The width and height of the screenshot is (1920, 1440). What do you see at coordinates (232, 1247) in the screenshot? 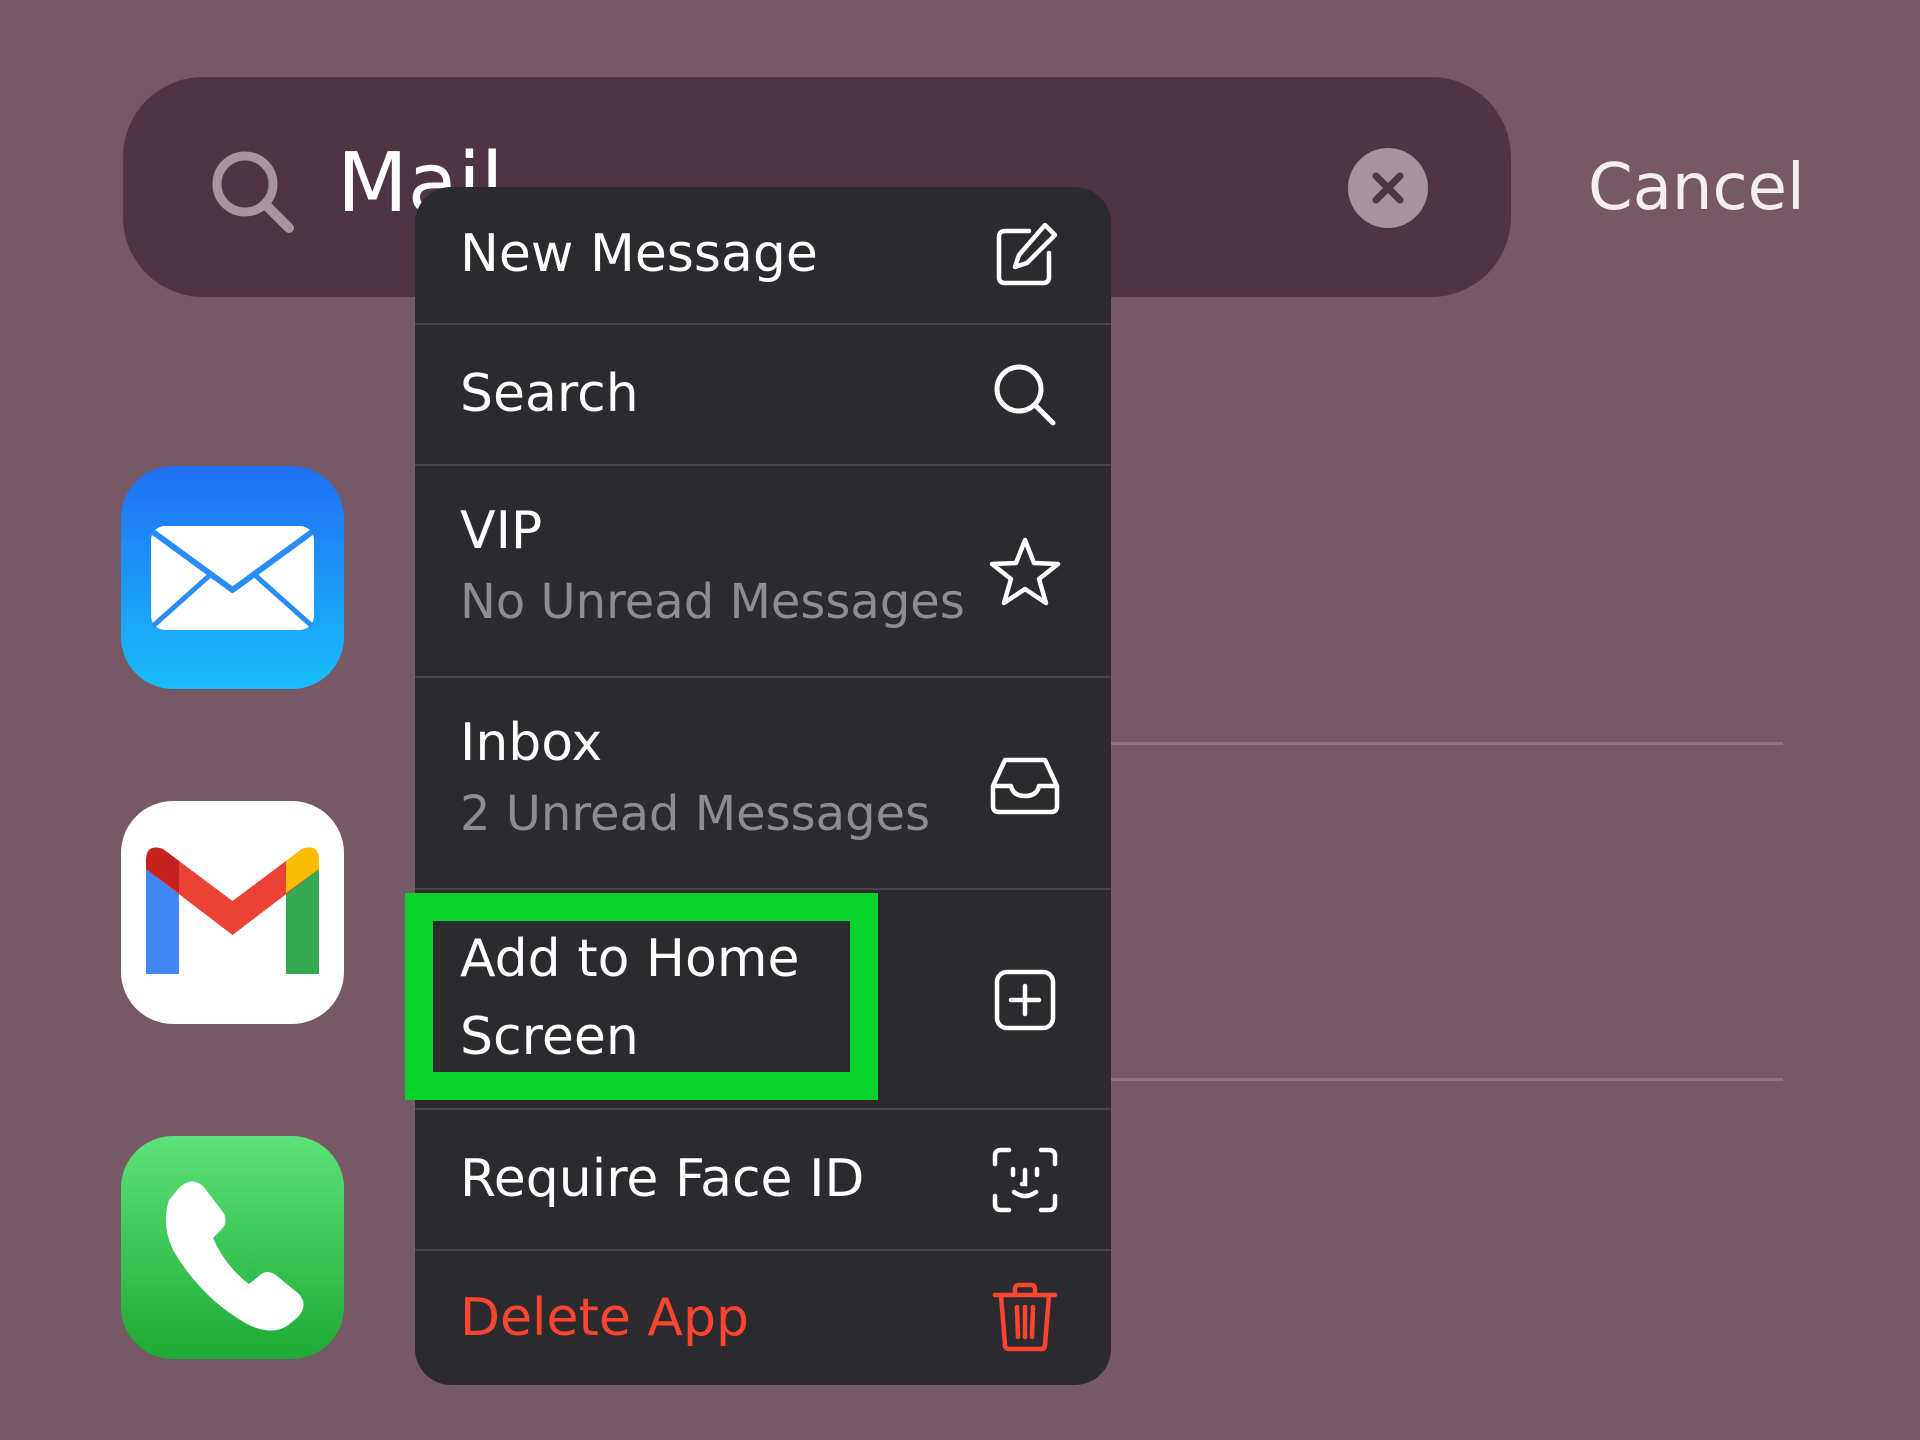
I see `phone-app-icon` at bounding box center [232, 1247].